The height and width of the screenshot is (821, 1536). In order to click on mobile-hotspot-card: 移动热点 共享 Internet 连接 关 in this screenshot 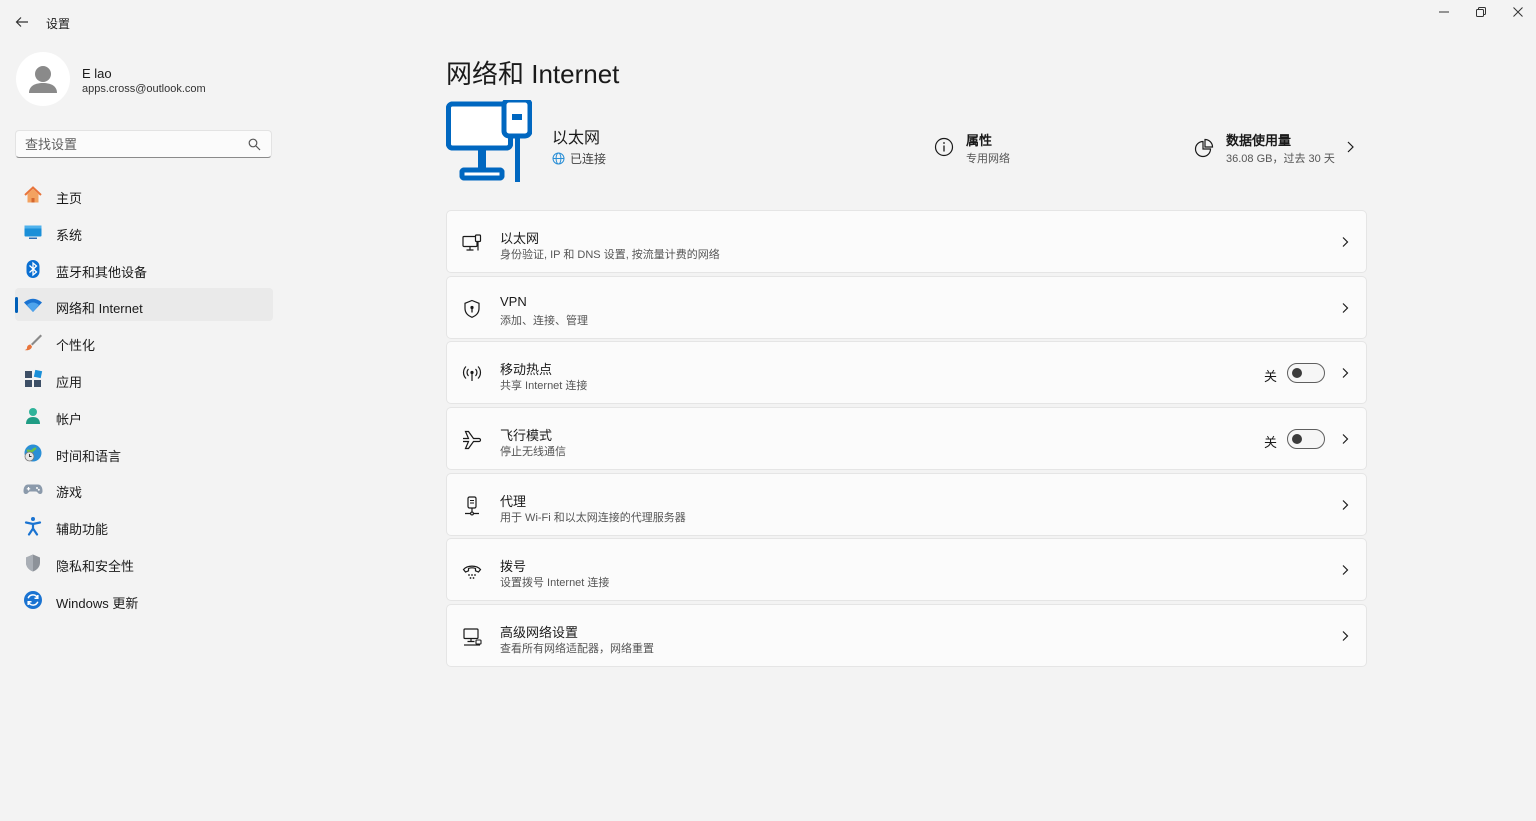, I will do `click(906, 373)`.